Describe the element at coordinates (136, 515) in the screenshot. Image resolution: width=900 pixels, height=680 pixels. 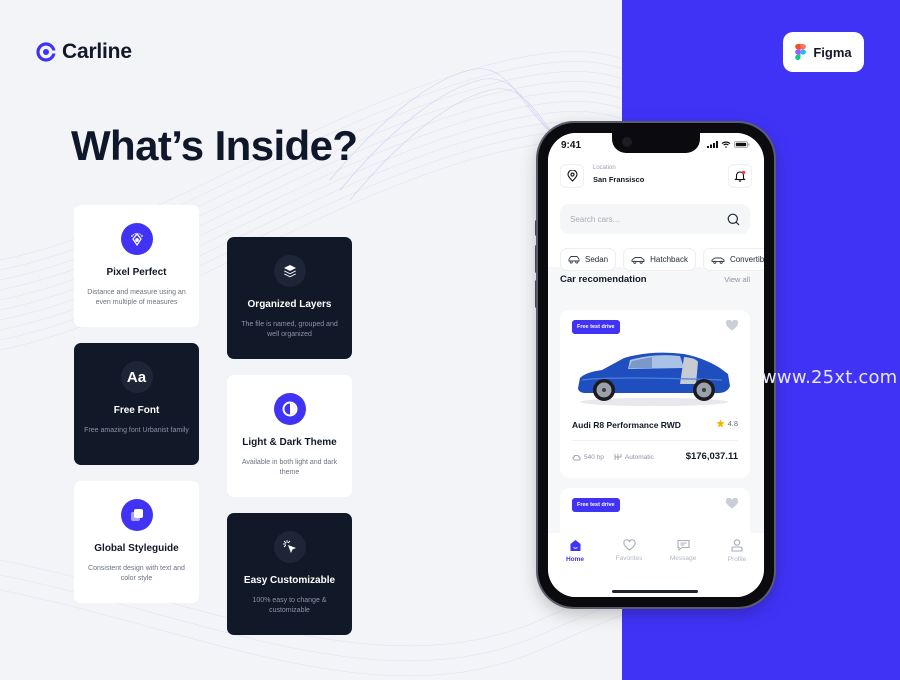
I see `styleguide-icon` at that location.